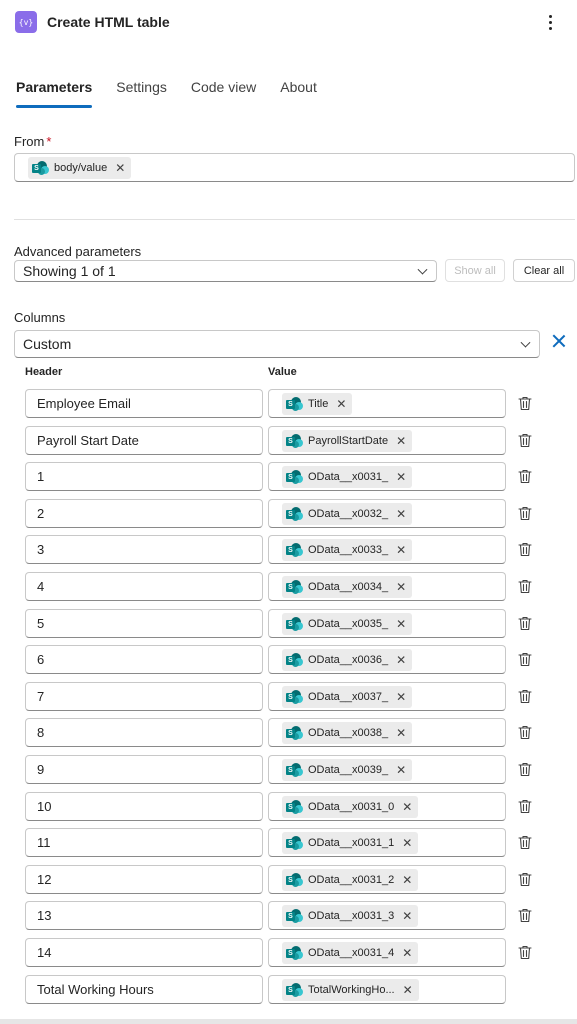  Describe the element at coordinates (387, 403) in the screenshot. I see `value-input: S Title ✕` at that location.